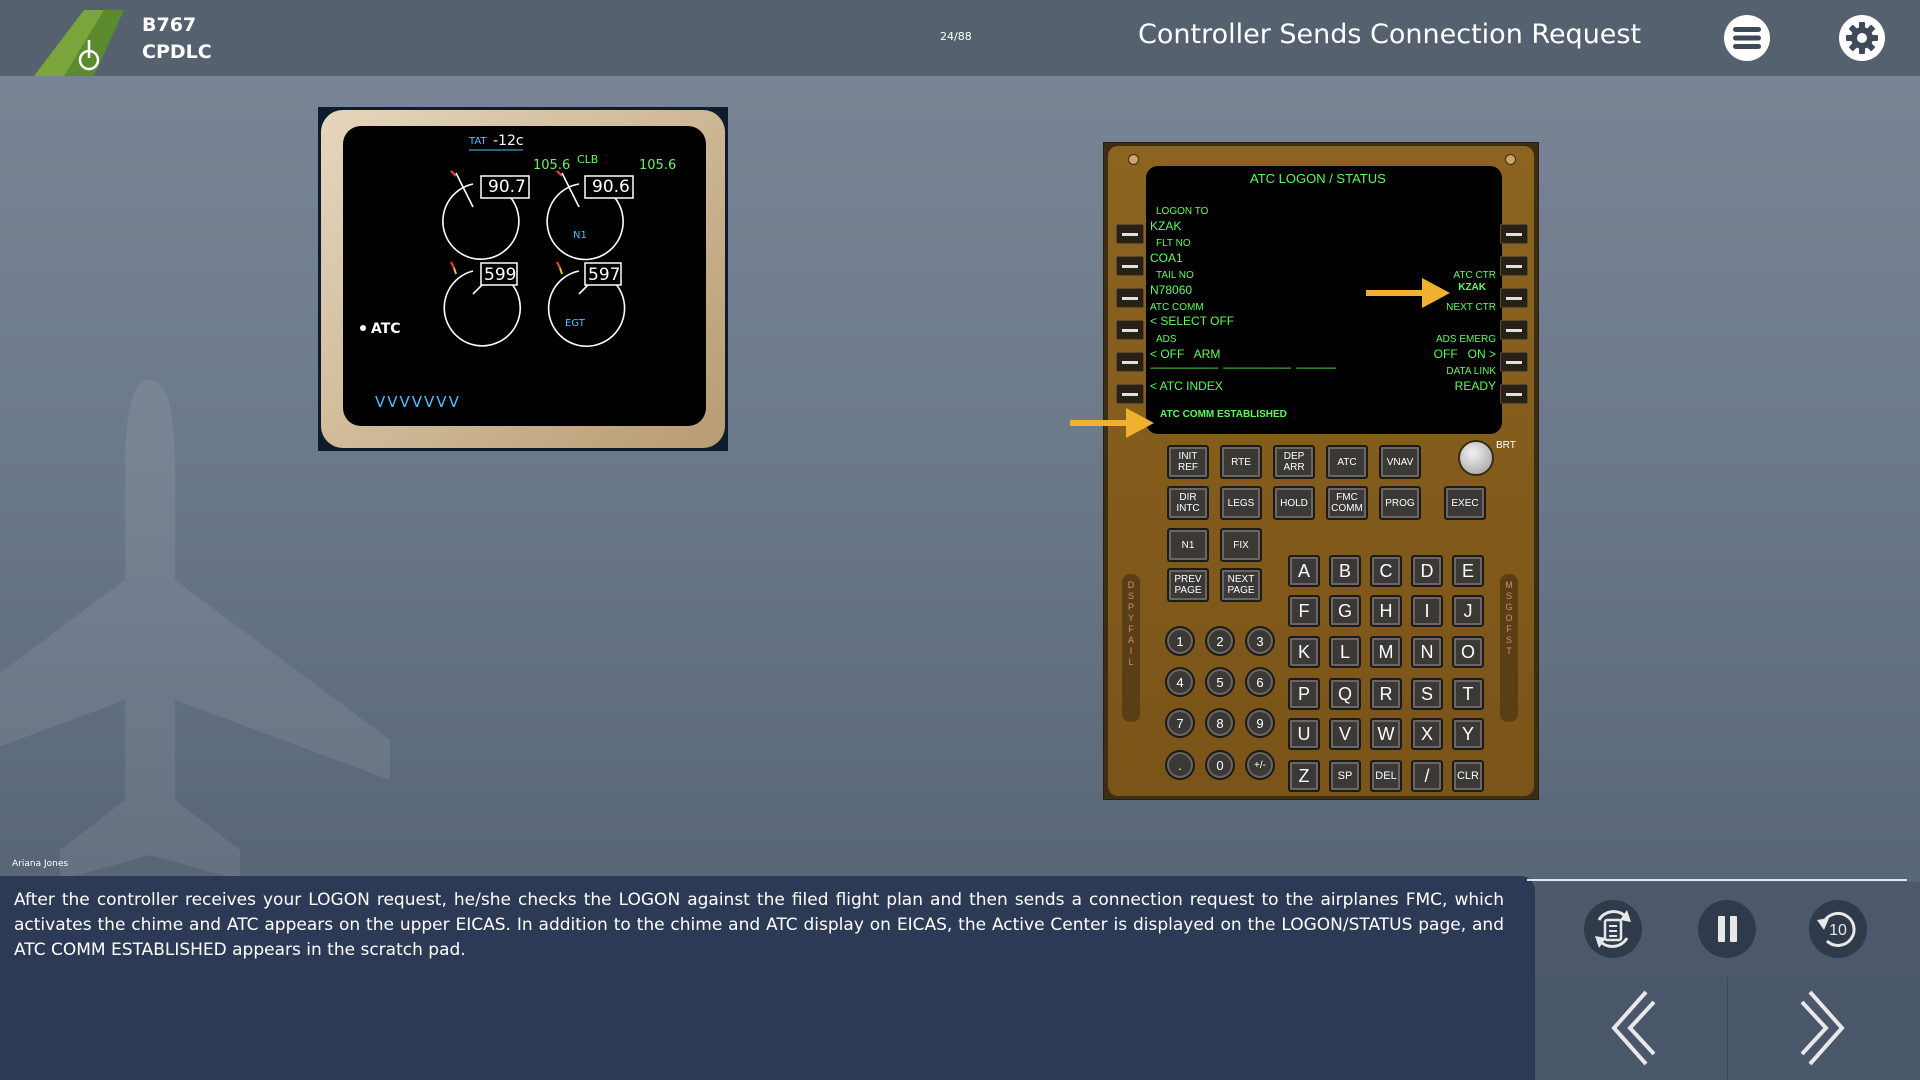 The image size is (1920, 1080). I want to click on key-2: 2, so click(1220, 641).